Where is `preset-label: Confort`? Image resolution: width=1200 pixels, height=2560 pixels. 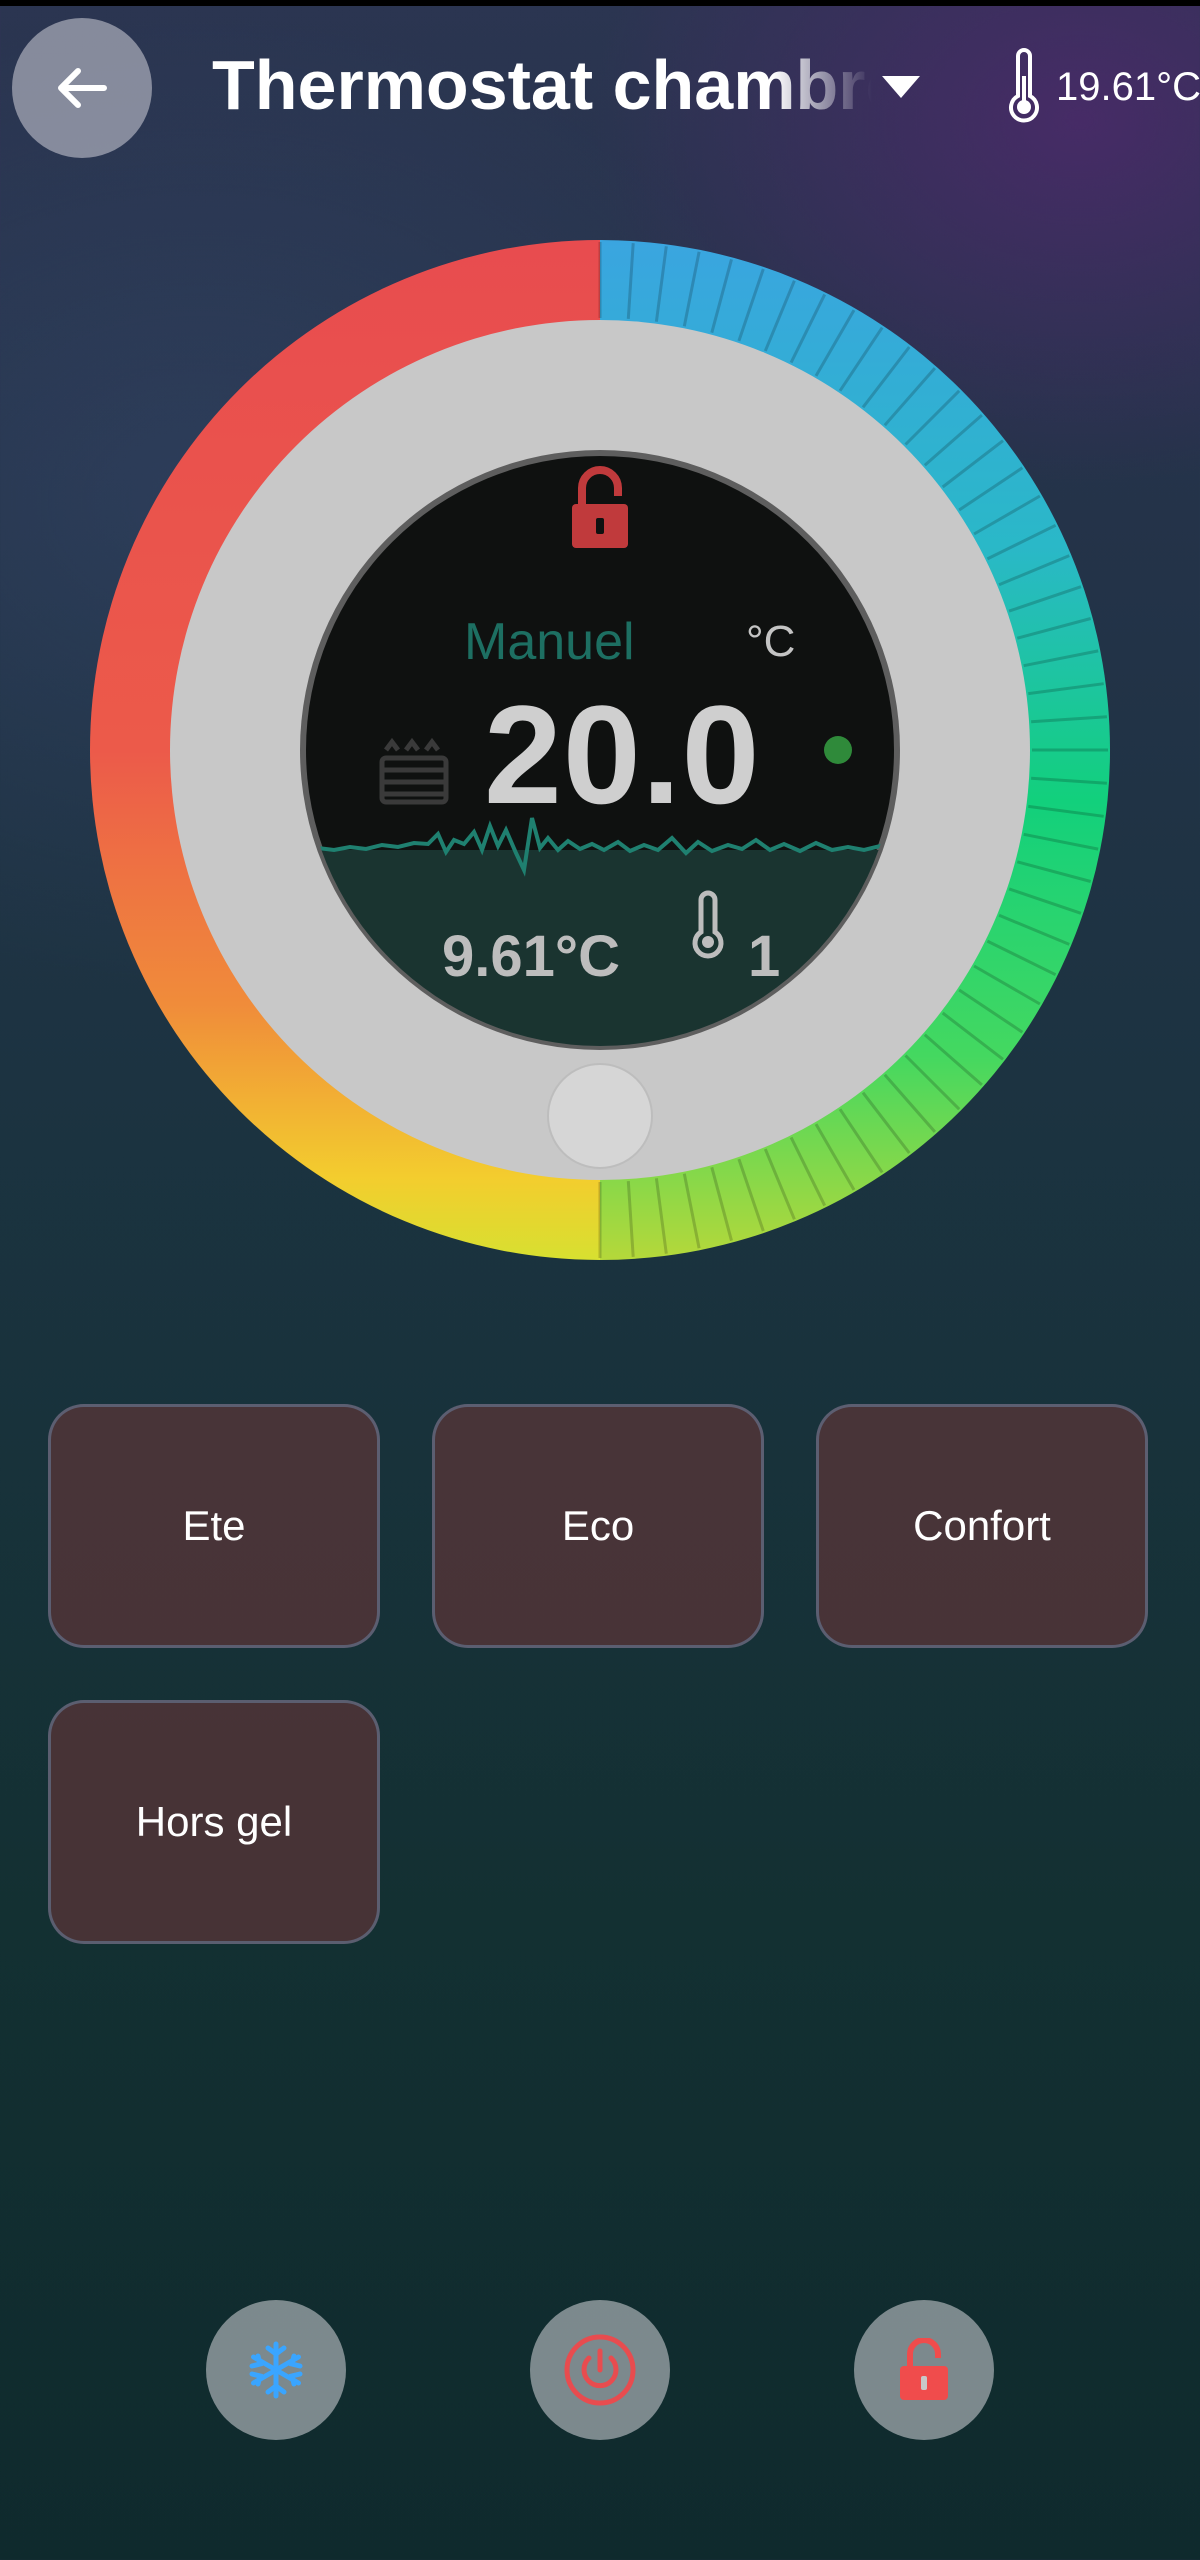
preset-label: Confort is located at coordinates (982, 1525).